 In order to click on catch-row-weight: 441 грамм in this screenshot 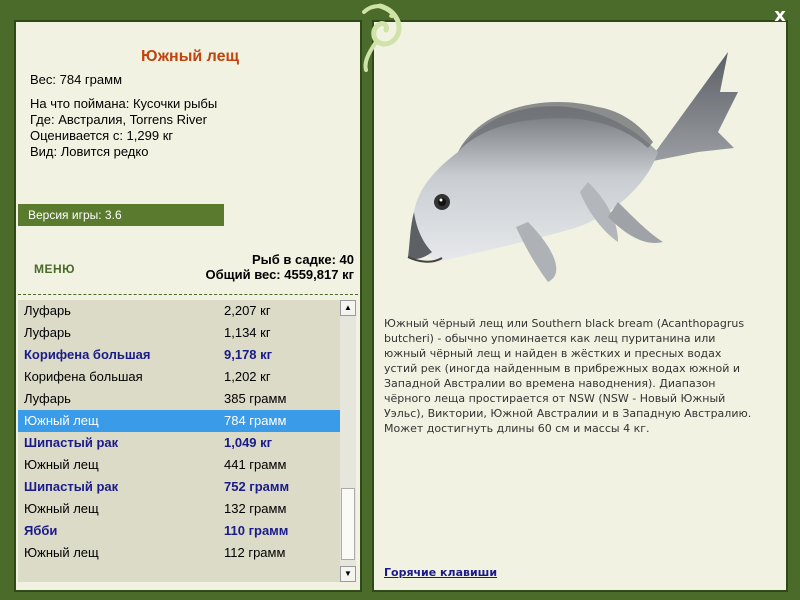, I will do `click(255, 464)`.